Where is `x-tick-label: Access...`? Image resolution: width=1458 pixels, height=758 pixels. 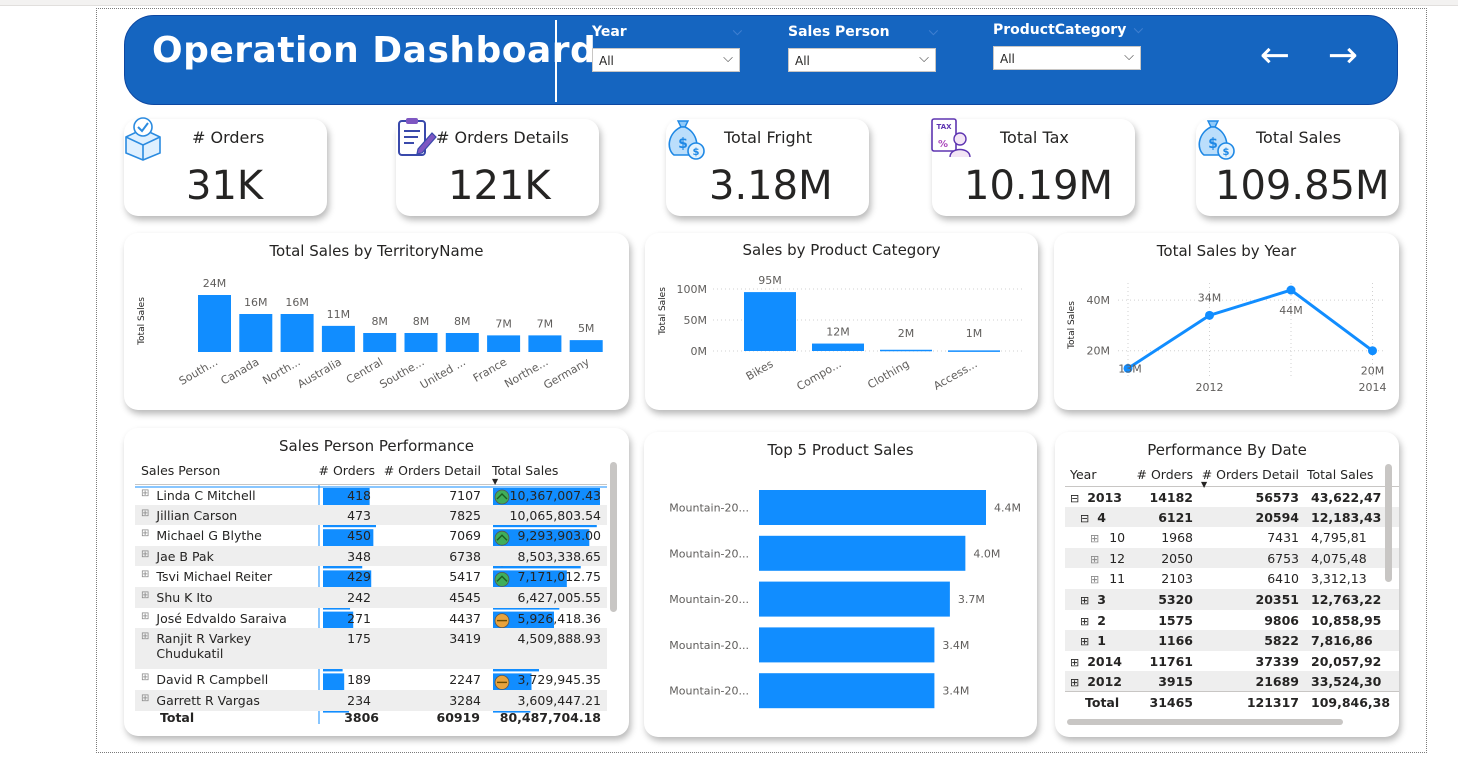 x-tick-label: Access... is located at coordinates (955, 374).